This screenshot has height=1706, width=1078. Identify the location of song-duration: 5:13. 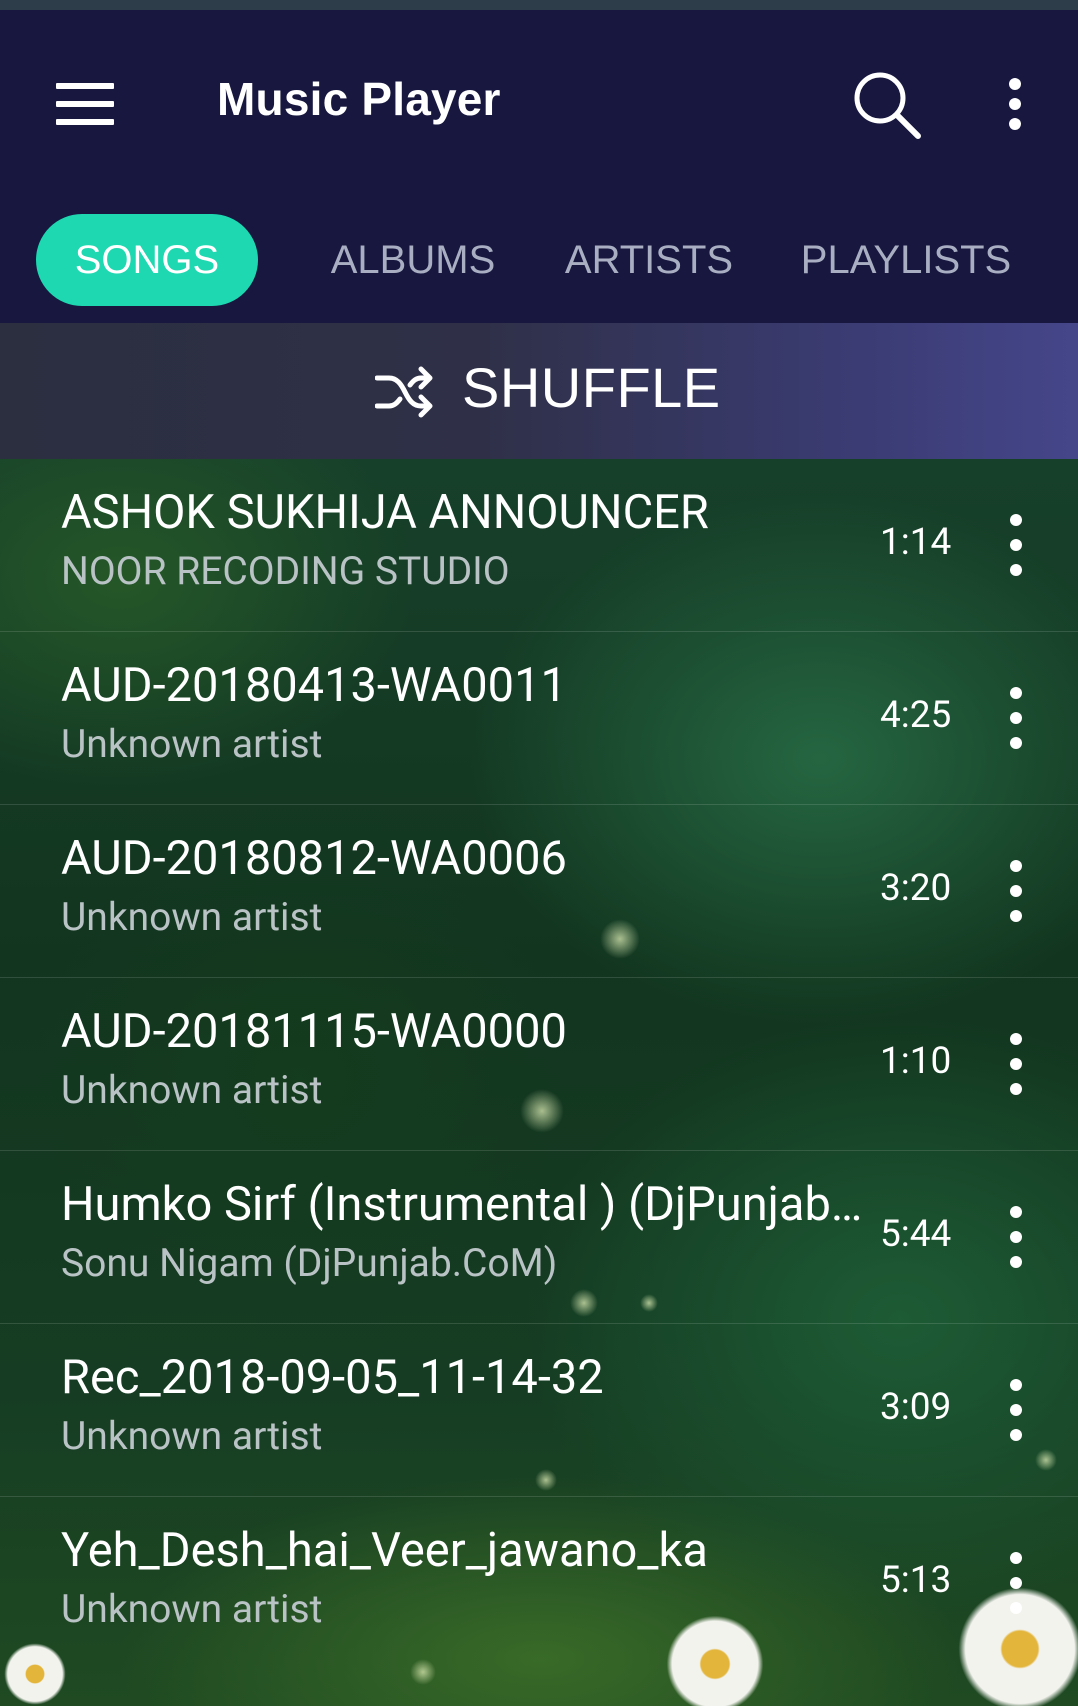
(916, 1580).